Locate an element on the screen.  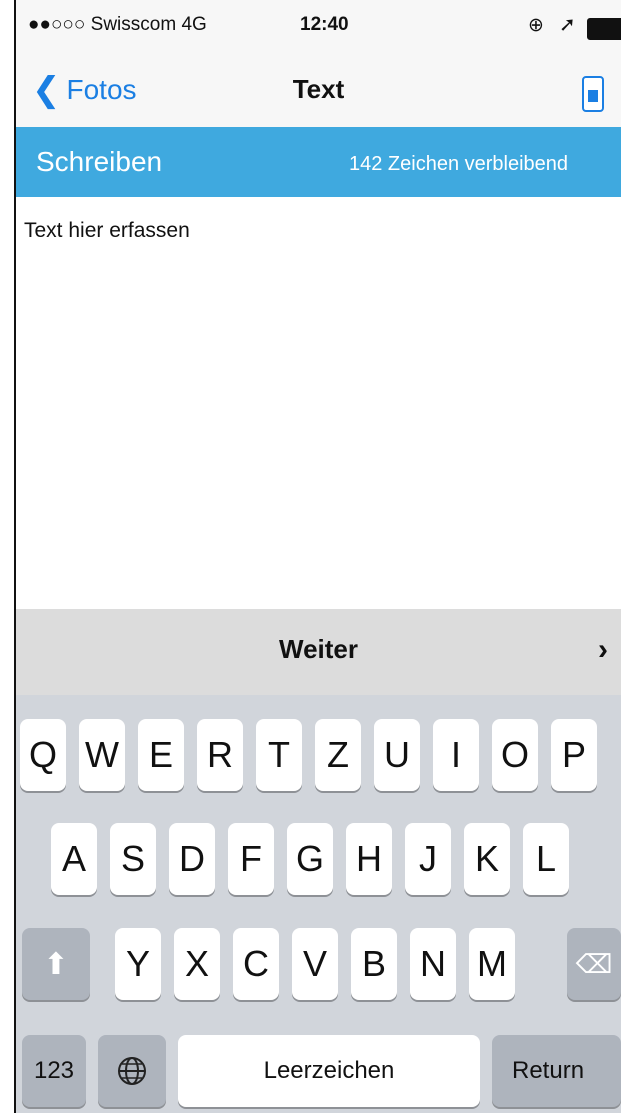
weiter-button: Weiter is located at coordinates (318, 649).